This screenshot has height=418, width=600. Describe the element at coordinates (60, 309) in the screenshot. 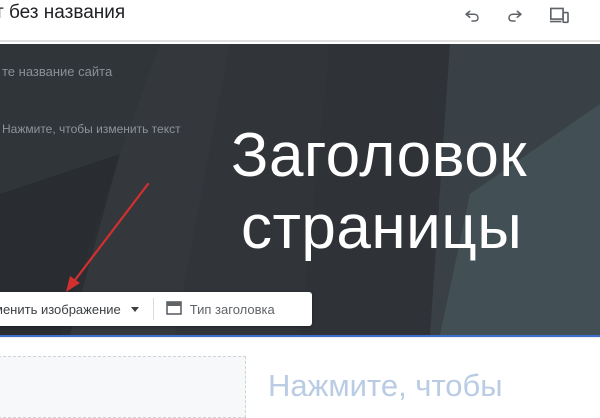

I see `change-image-label: менить изображение` at that location.